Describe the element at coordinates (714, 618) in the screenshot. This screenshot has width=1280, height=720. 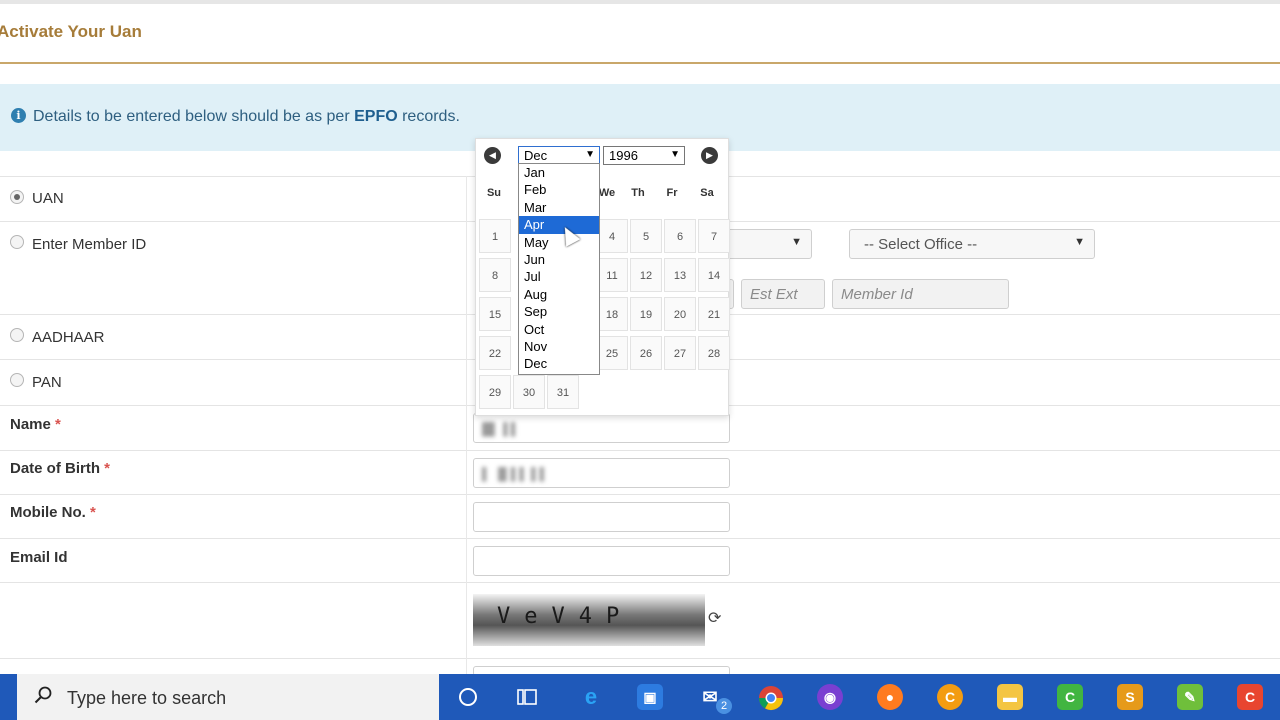
I see `refresh-icon: ⟳` at that location.